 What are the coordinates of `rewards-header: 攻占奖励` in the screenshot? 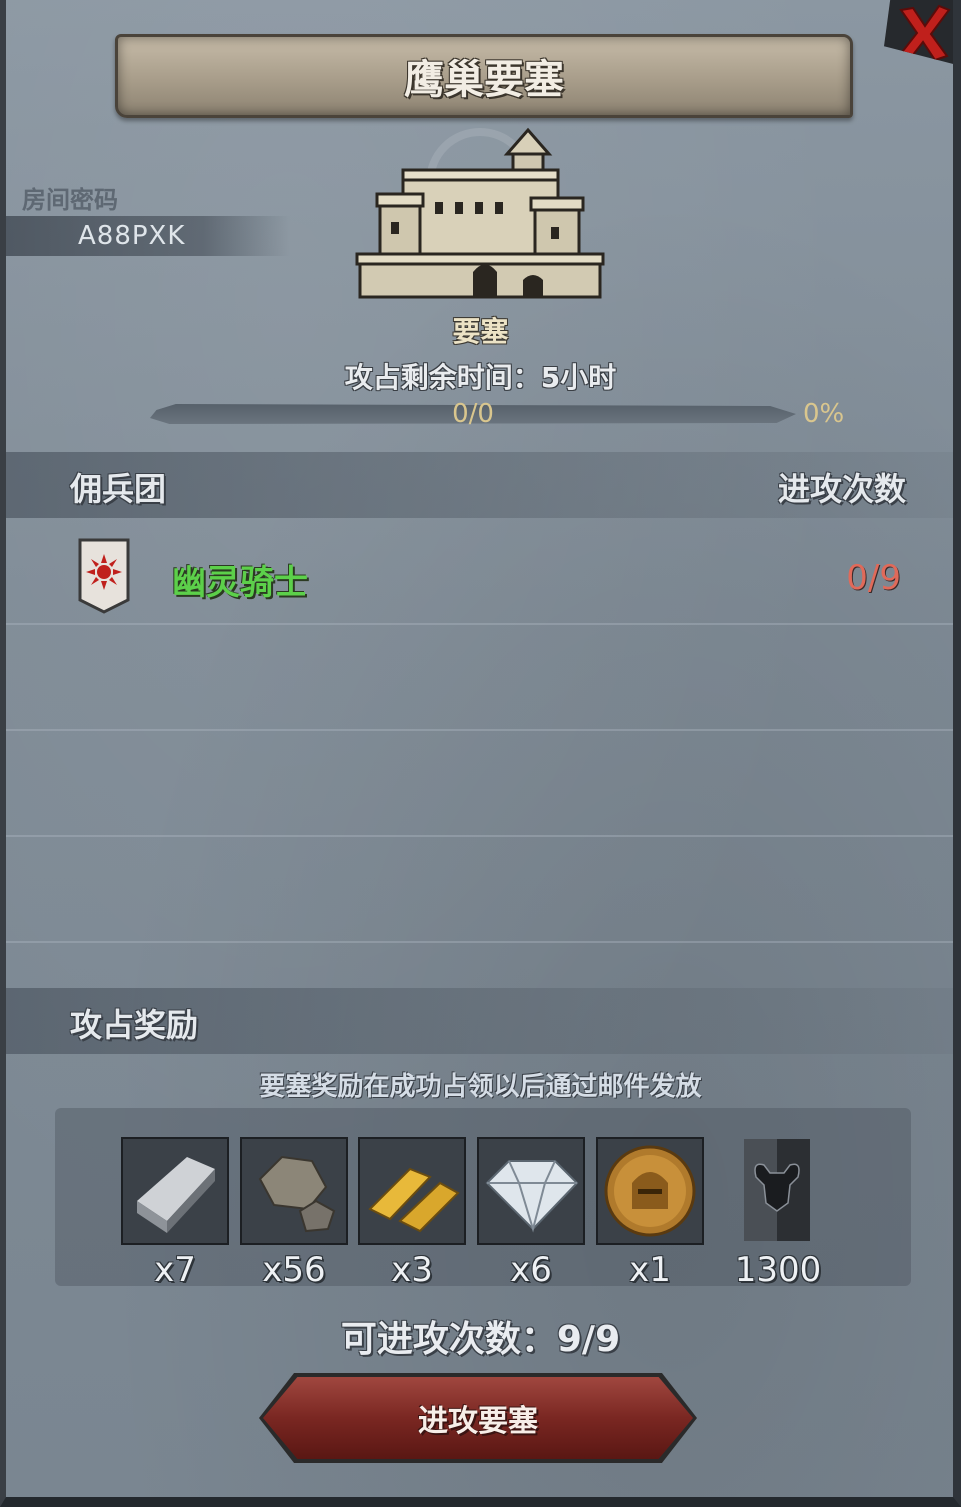 It's located at (134, 1025).